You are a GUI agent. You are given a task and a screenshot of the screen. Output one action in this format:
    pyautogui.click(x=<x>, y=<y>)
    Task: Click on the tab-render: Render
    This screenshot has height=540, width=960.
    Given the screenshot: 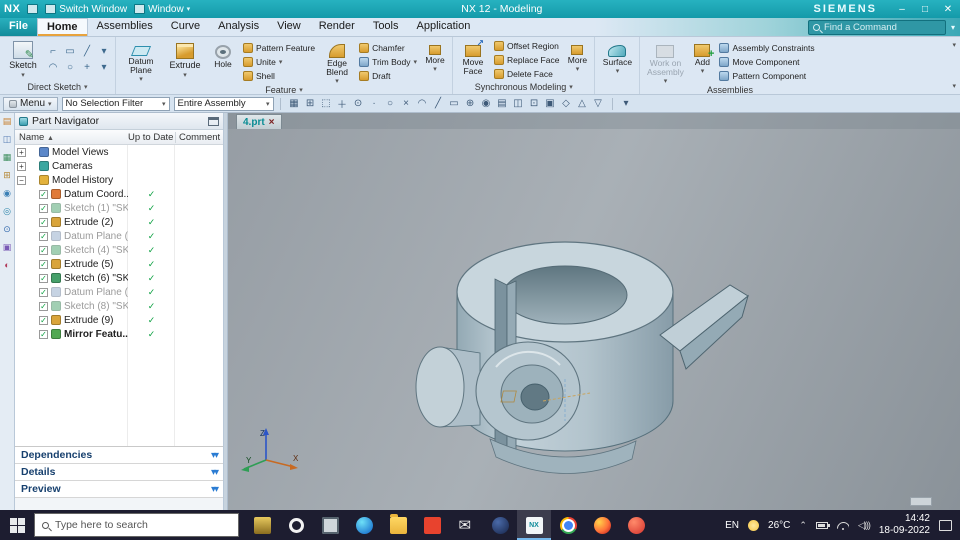 What is the action you would take?
    pyautogui.click(x=337, y=27)
    